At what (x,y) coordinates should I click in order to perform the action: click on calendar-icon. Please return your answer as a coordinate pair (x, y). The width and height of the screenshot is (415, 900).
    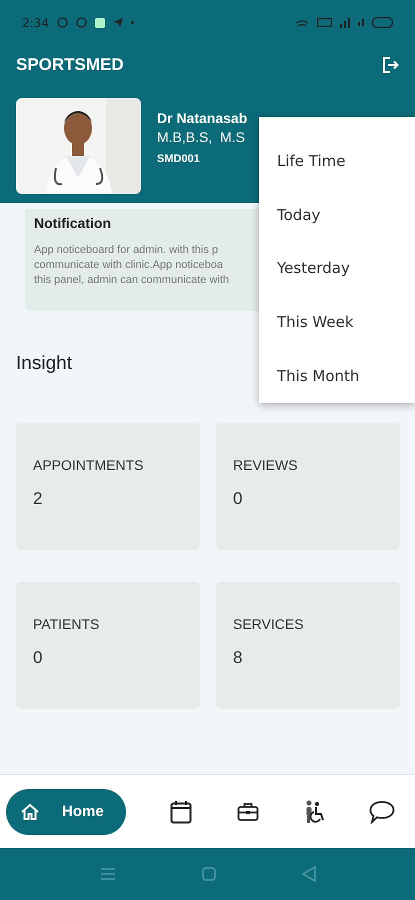
    Looking at the image, I should click on (181, 812).